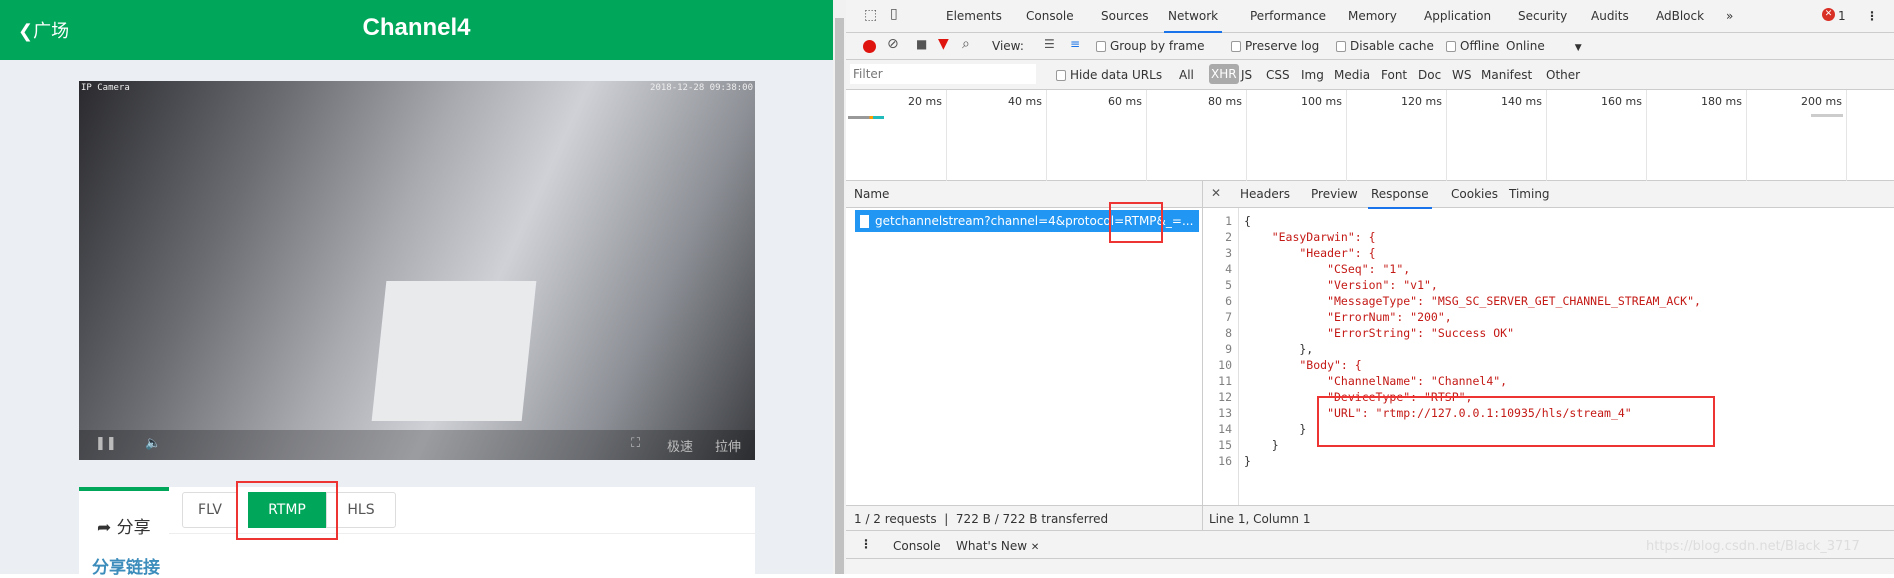  What do you see at coordinates (917, 546) in the screenshot?
I see `drawer-tab-console: Console` at bounding box center [917, 546].